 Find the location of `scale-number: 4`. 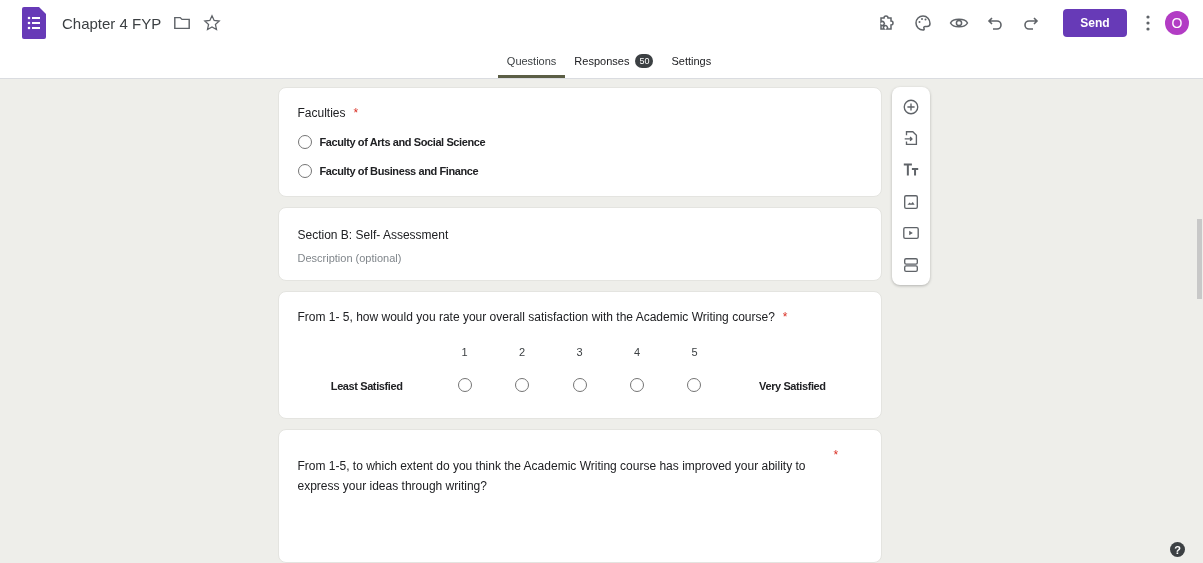

scale-number: 4 is located at coordinates (637, 352).